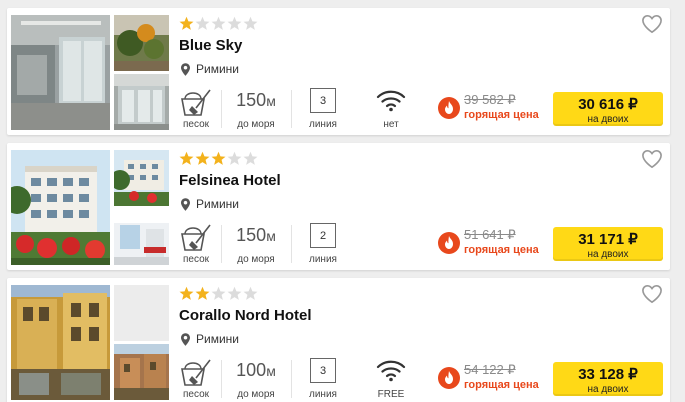 The width and height of the screenshot is (685, 402). Describe the element at coordinates (490, 369) in the screenshot. I see `old-price: 54 122 ₽` at that location.